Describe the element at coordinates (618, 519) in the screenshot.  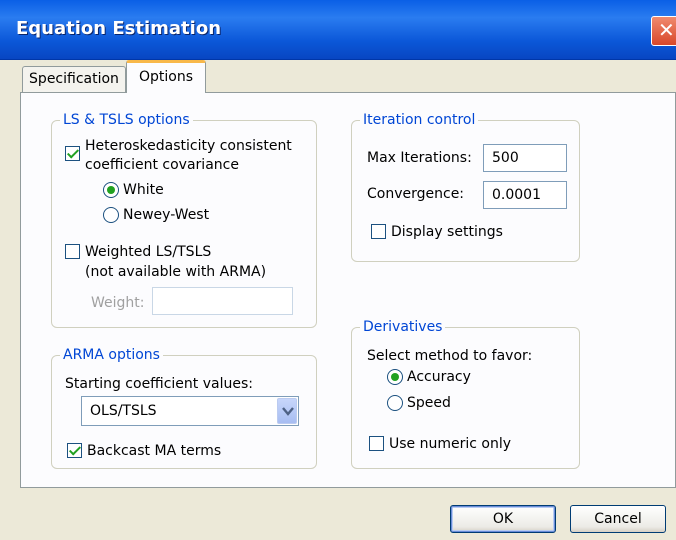
I see `cancel-button: Cancel` at that location.